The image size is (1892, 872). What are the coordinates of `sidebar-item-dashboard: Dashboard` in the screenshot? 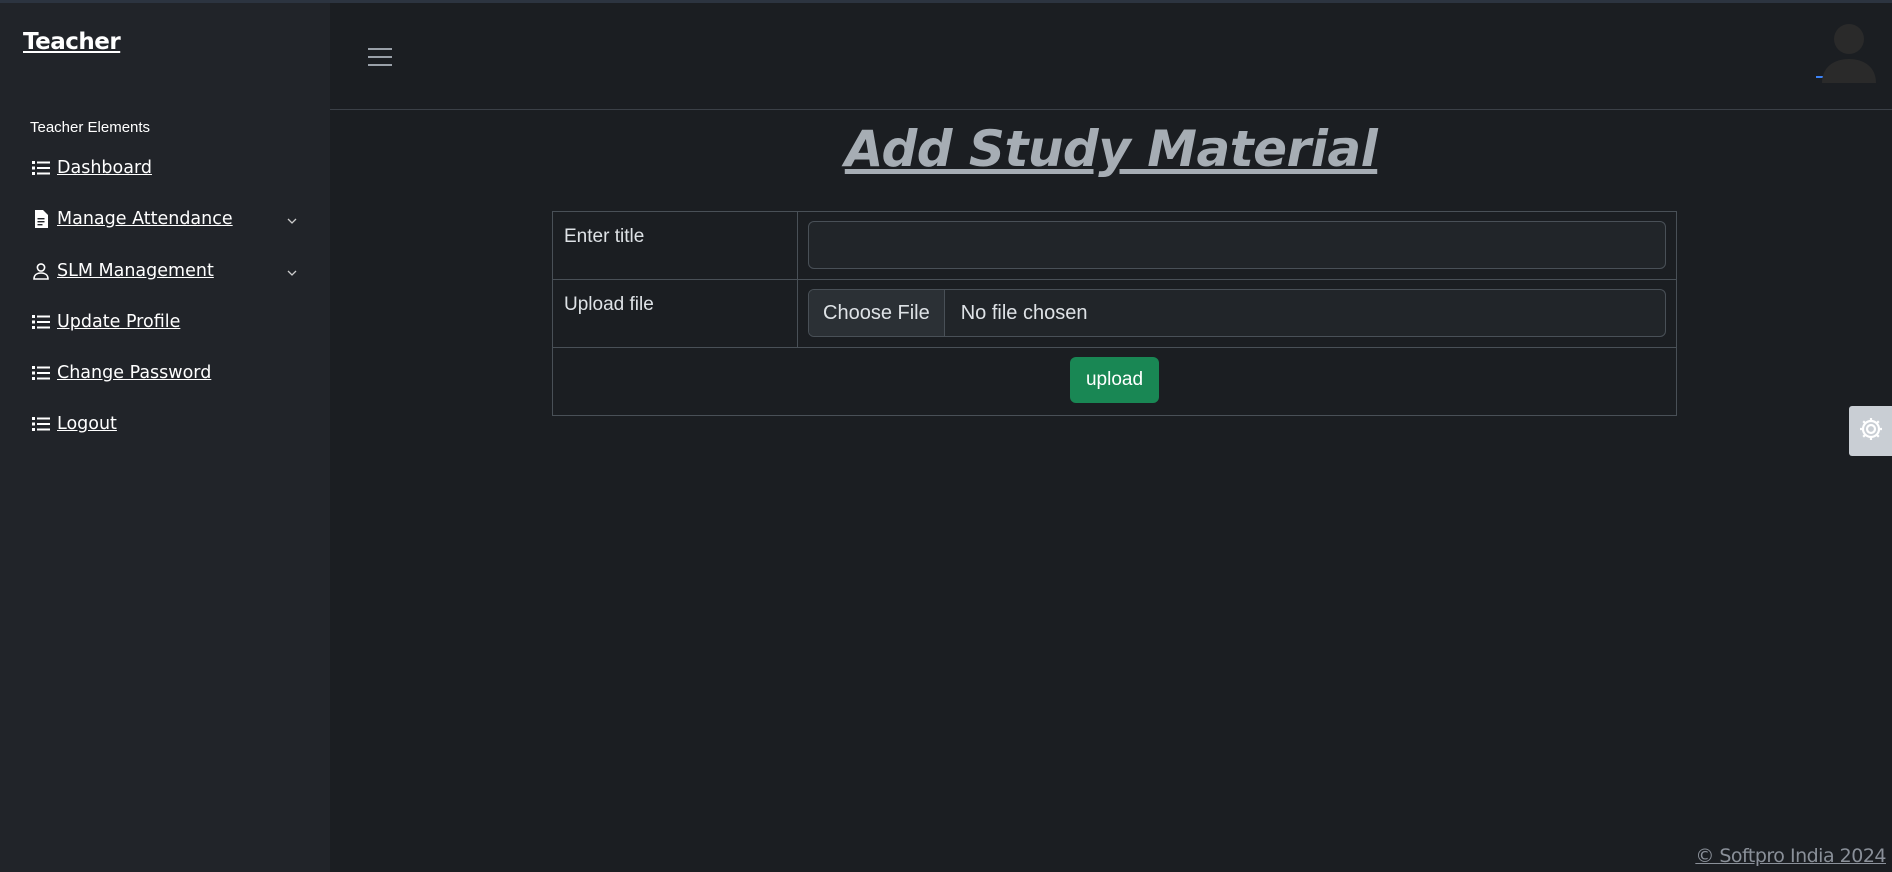 It's located at (171, 168).